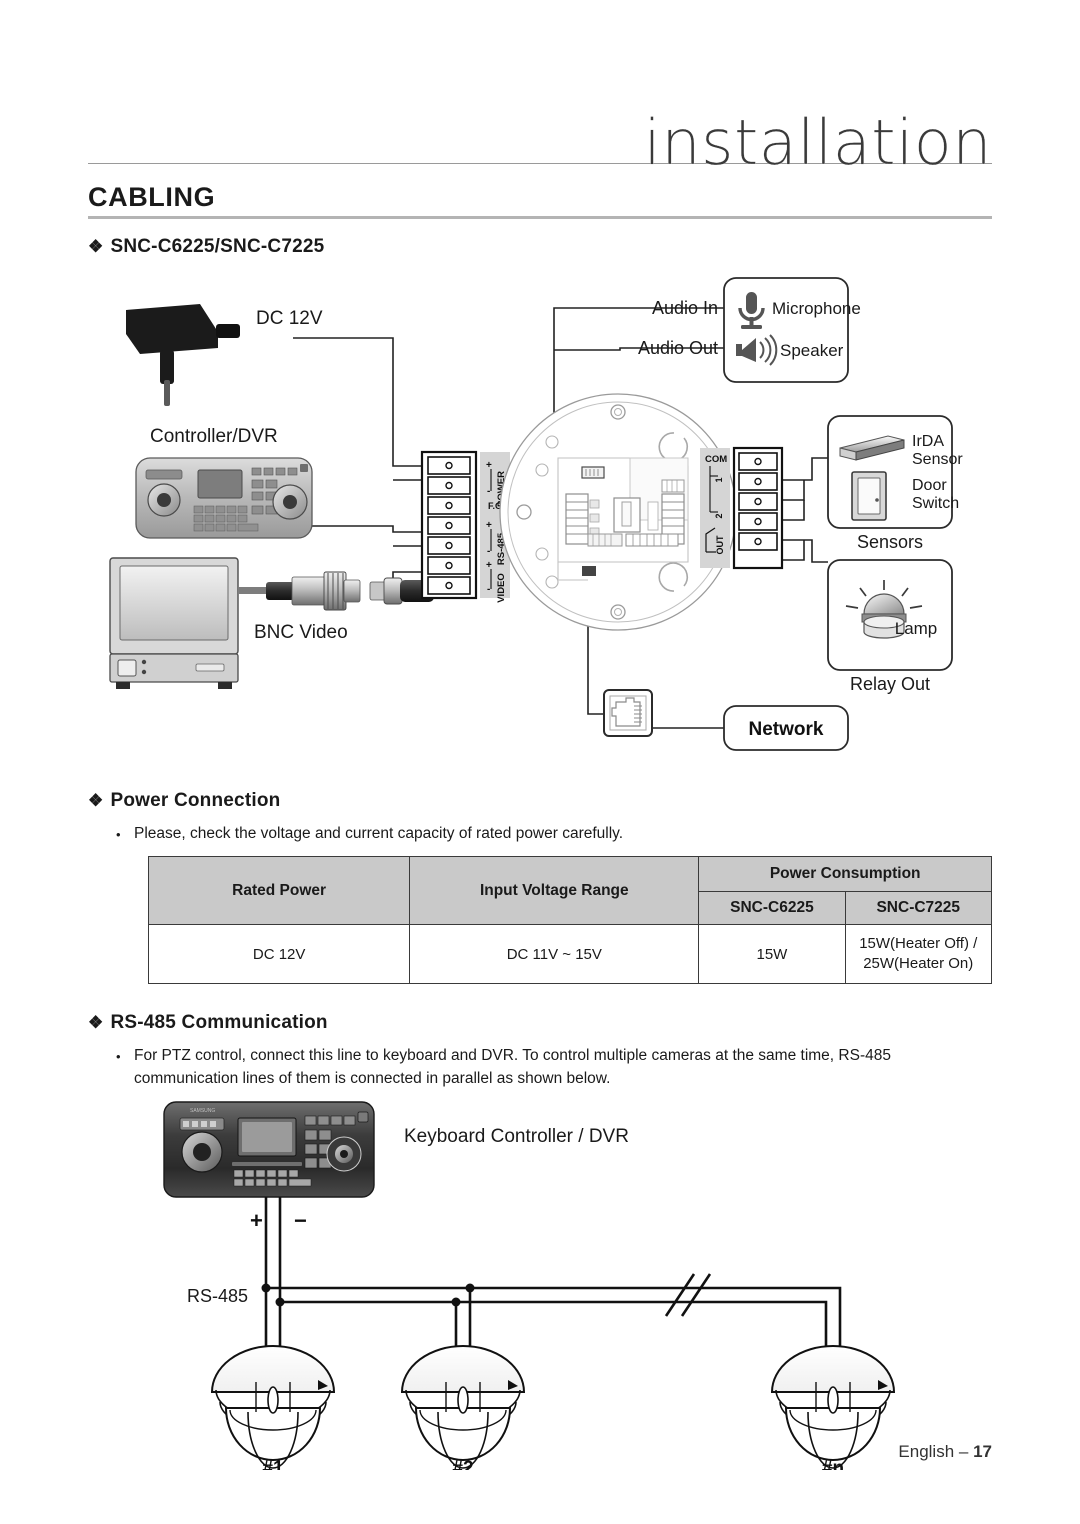 The image size is (1080, 1524). I want to click on dome-camera-1: #1, so click(273, 1412).